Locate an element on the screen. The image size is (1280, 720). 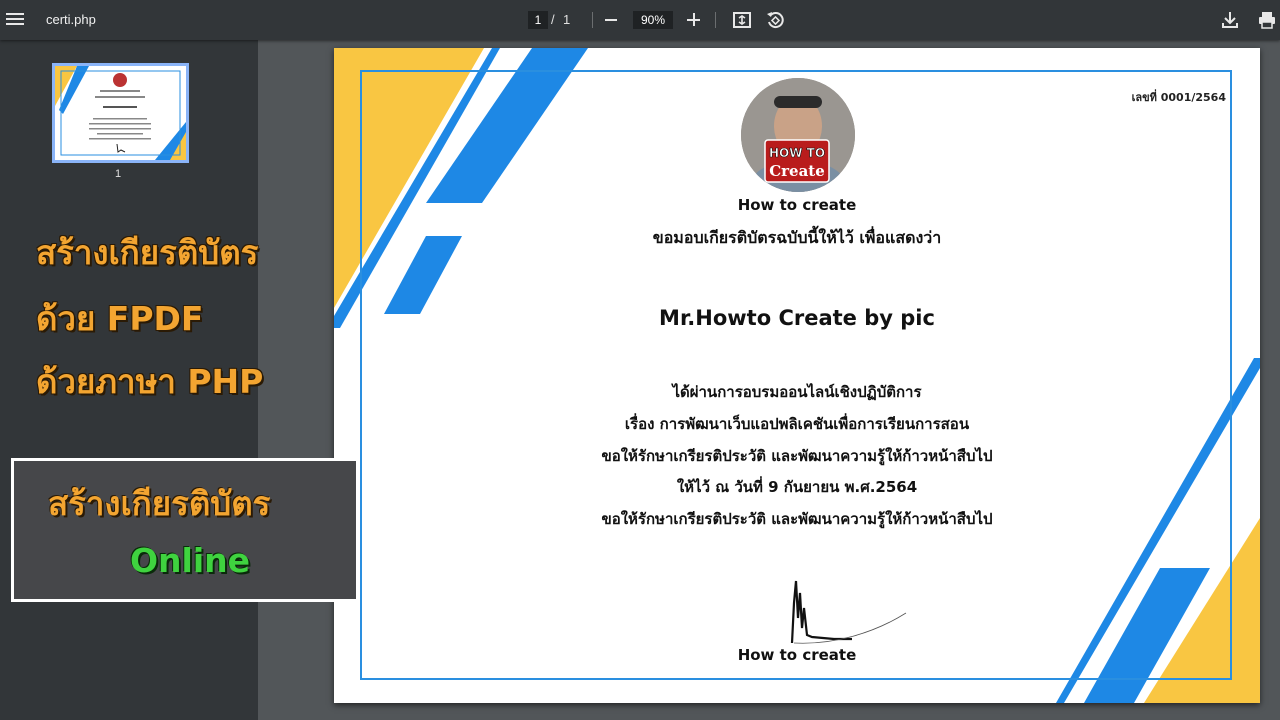
pdf-toolbar: certi.php 1 / 1 90% is located at coordinates (640, 20).